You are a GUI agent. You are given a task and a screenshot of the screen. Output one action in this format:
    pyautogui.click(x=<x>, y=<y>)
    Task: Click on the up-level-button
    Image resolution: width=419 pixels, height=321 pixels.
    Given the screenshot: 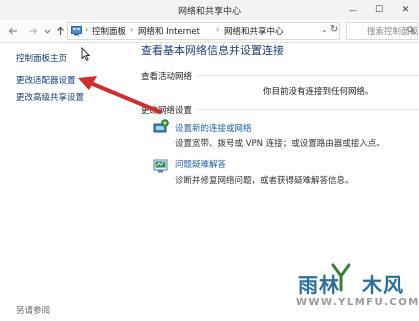 What is the action you would take?
    pyautogui.click(x=60, y=31)
    